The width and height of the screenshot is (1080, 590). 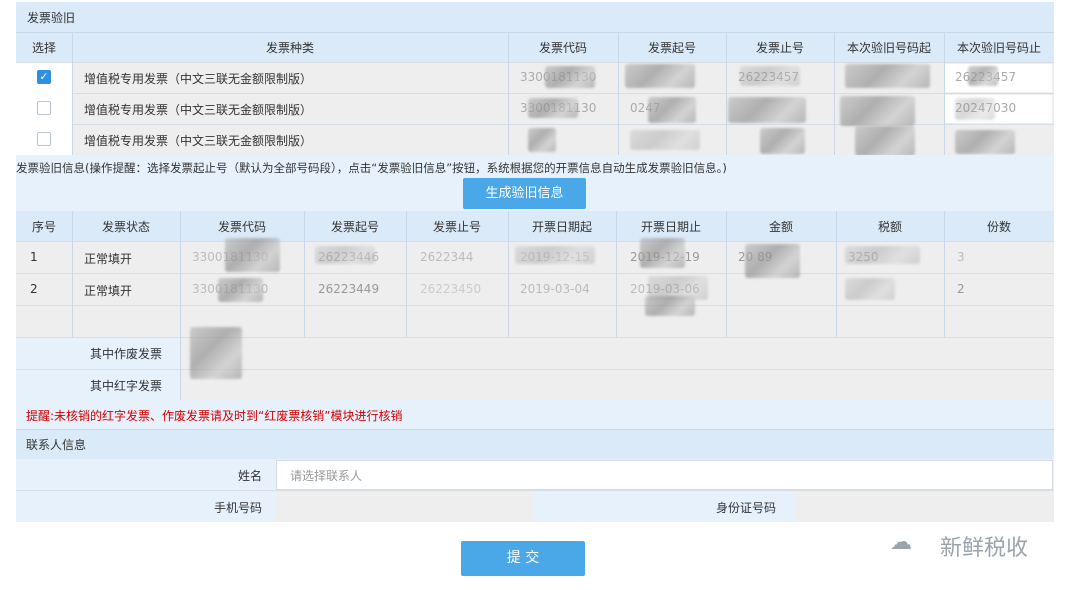 What do you see at coordinates (535, 321) in the screenshot?
I see `table-row-empty` at bounding box center [535, 321].